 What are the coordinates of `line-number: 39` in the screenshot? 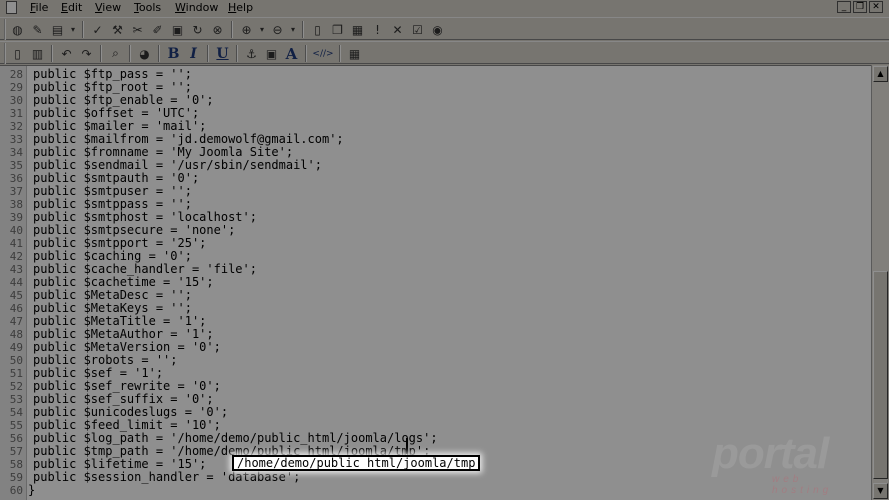 It's located at (16, 217).